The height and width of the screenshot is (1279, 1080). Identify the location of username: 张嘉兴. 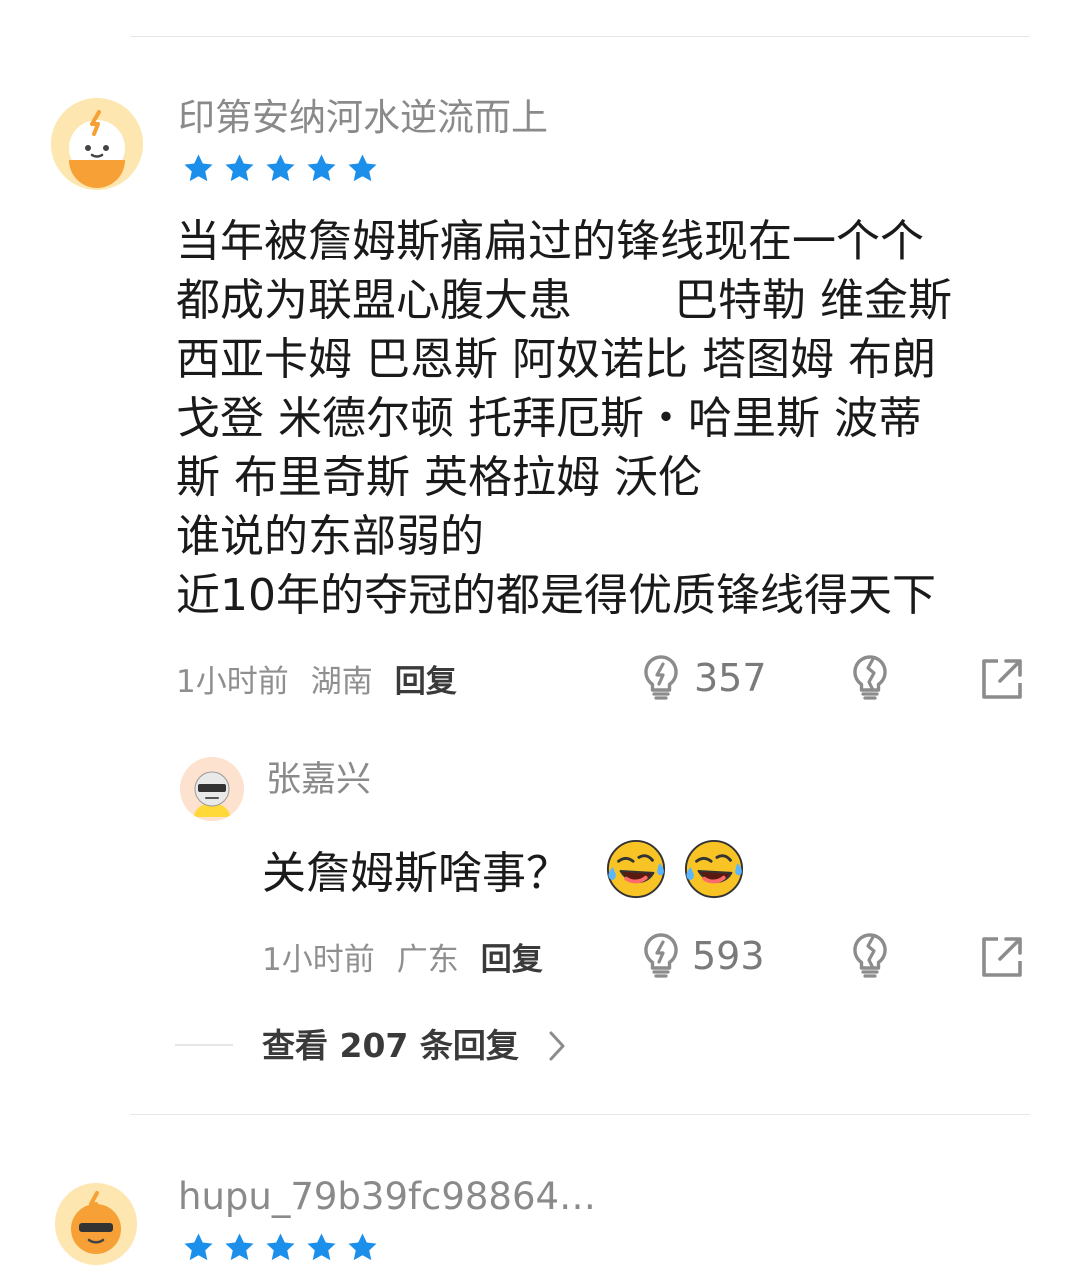
(318, 780).